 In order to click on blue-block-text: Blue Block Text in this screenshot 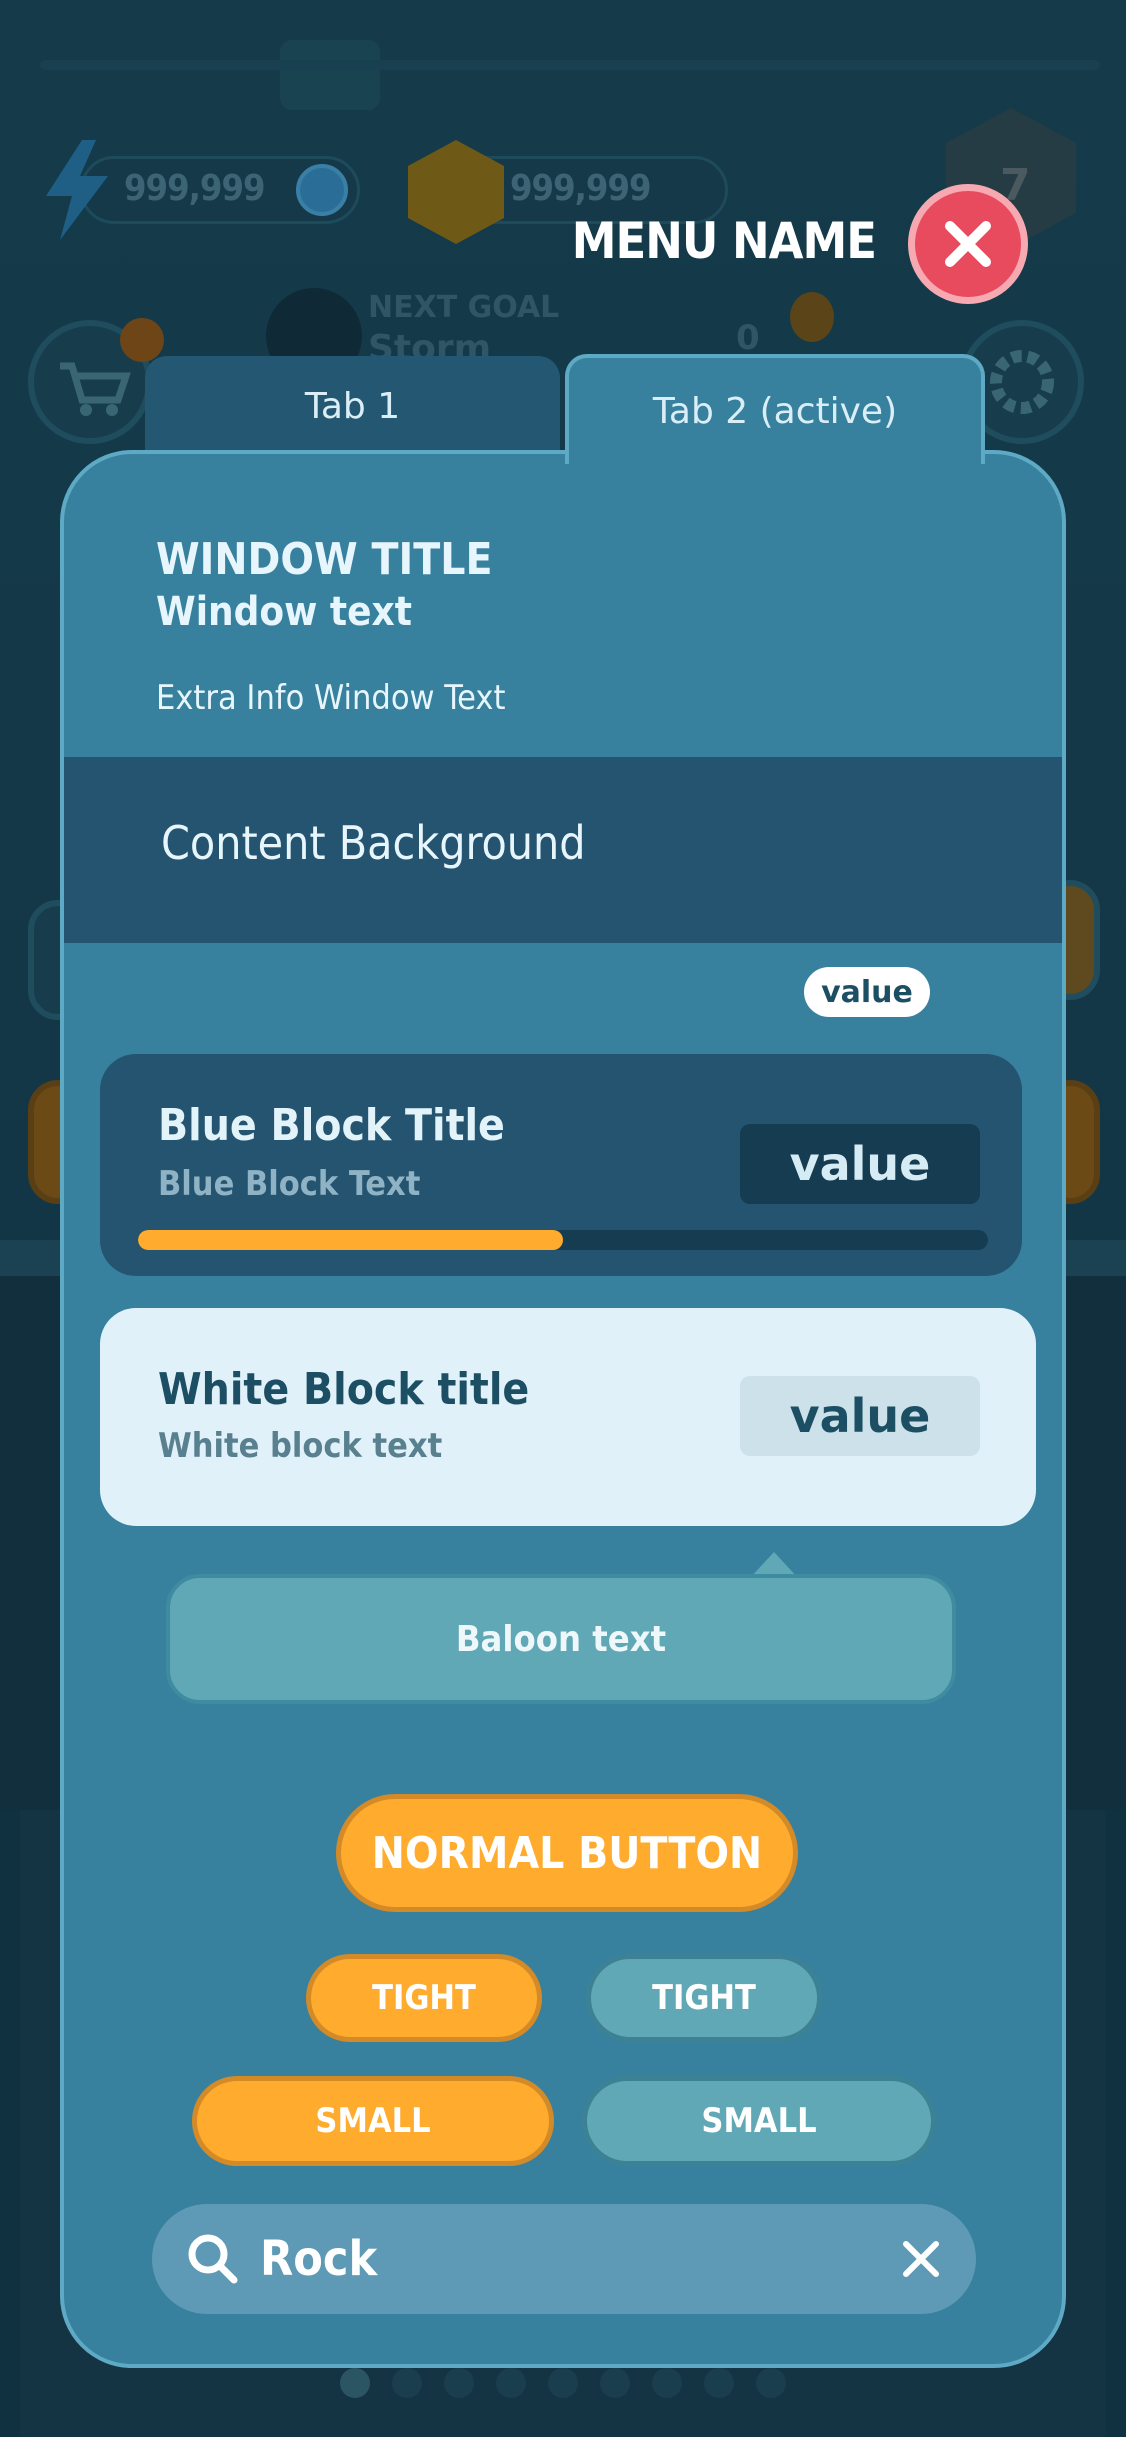, I will do `click(289, 1184)`.